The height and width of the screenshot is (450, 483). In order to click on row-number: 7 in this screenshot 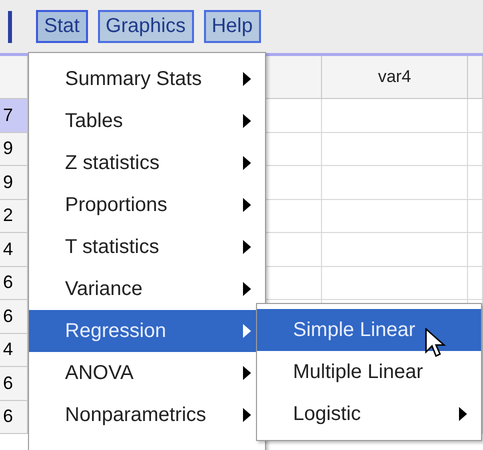, I will do `click(14, 115)`.